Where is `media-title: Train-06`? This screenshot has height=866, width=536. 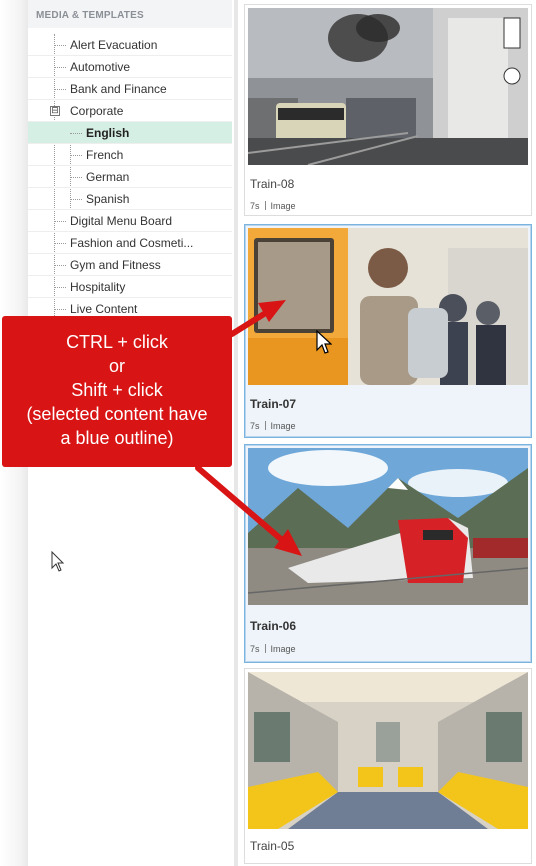 media-title: Train-06 is located at coordinates (273, 626).